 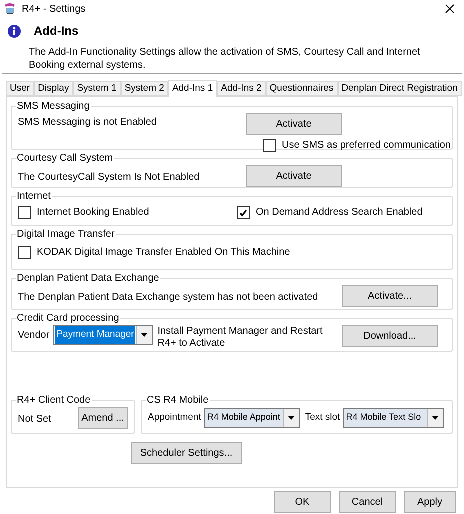 I want to click on field-label: Appointment, so click(x=175, y=417).